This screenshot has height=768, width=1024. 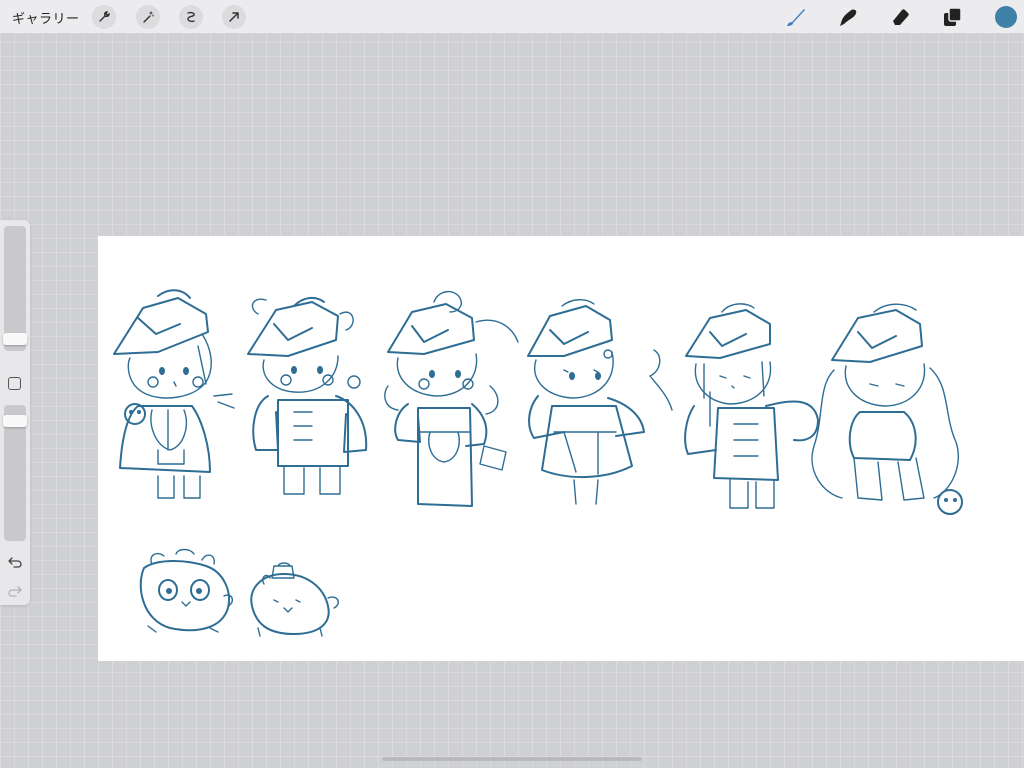 I want to click on smudge-icon, so click(x=848, y=17).